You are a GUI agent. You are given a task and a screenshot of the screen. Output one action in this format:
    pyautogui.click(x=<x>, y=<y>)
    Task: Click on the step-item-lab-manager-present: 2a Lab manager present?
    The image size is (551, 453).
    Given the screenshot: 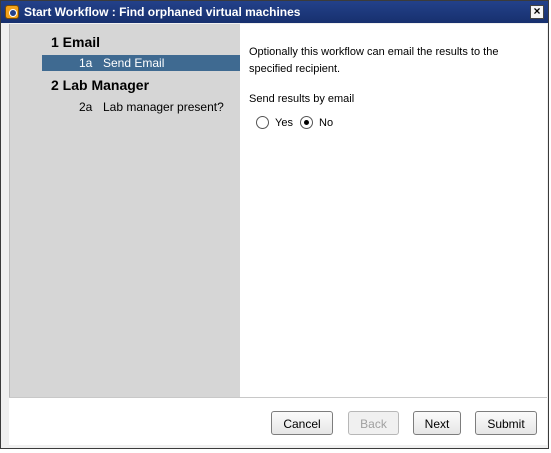 What is the action you would take?
    pyautogui.click(x=141, y=107)
    